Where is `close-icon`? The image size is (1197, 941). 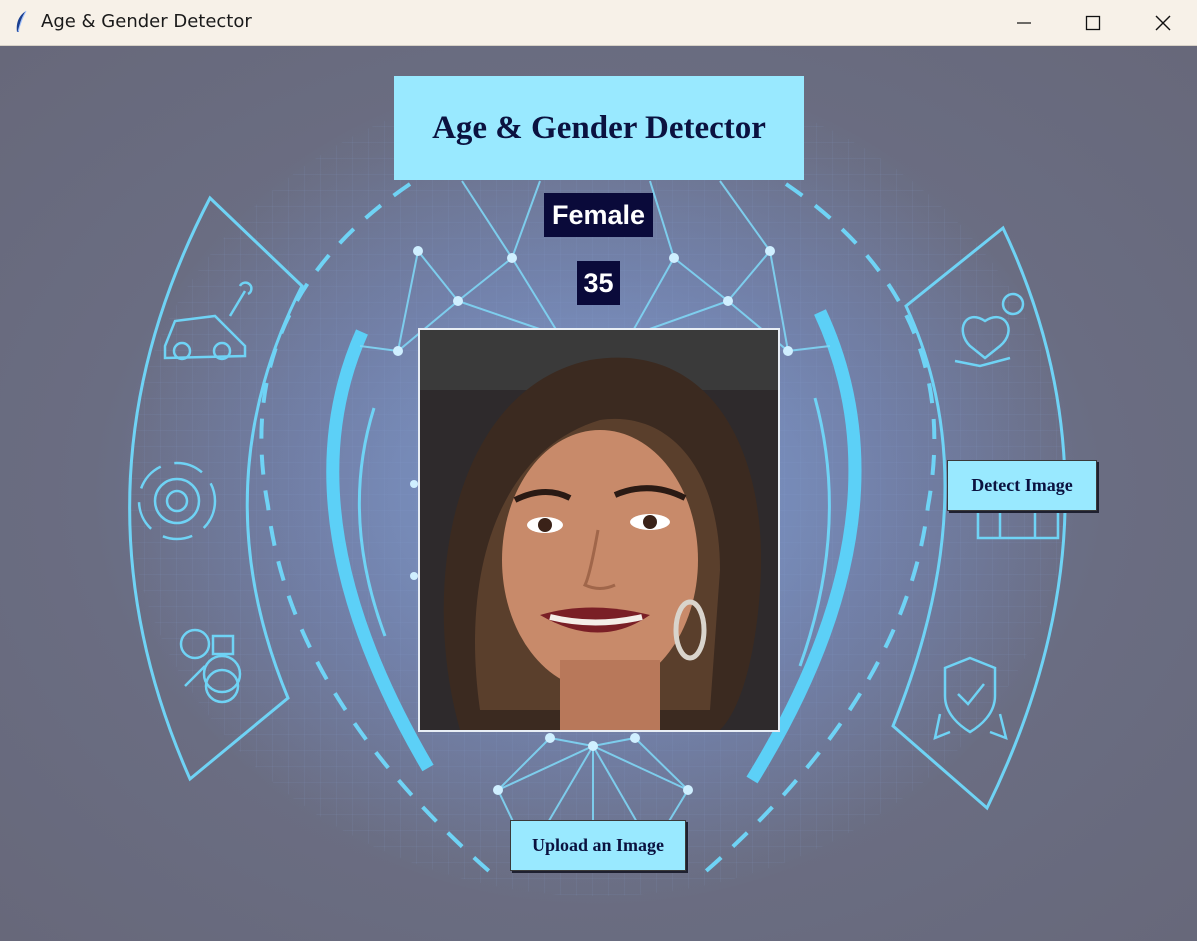 close-icon is located at coordinates (1163, 22).